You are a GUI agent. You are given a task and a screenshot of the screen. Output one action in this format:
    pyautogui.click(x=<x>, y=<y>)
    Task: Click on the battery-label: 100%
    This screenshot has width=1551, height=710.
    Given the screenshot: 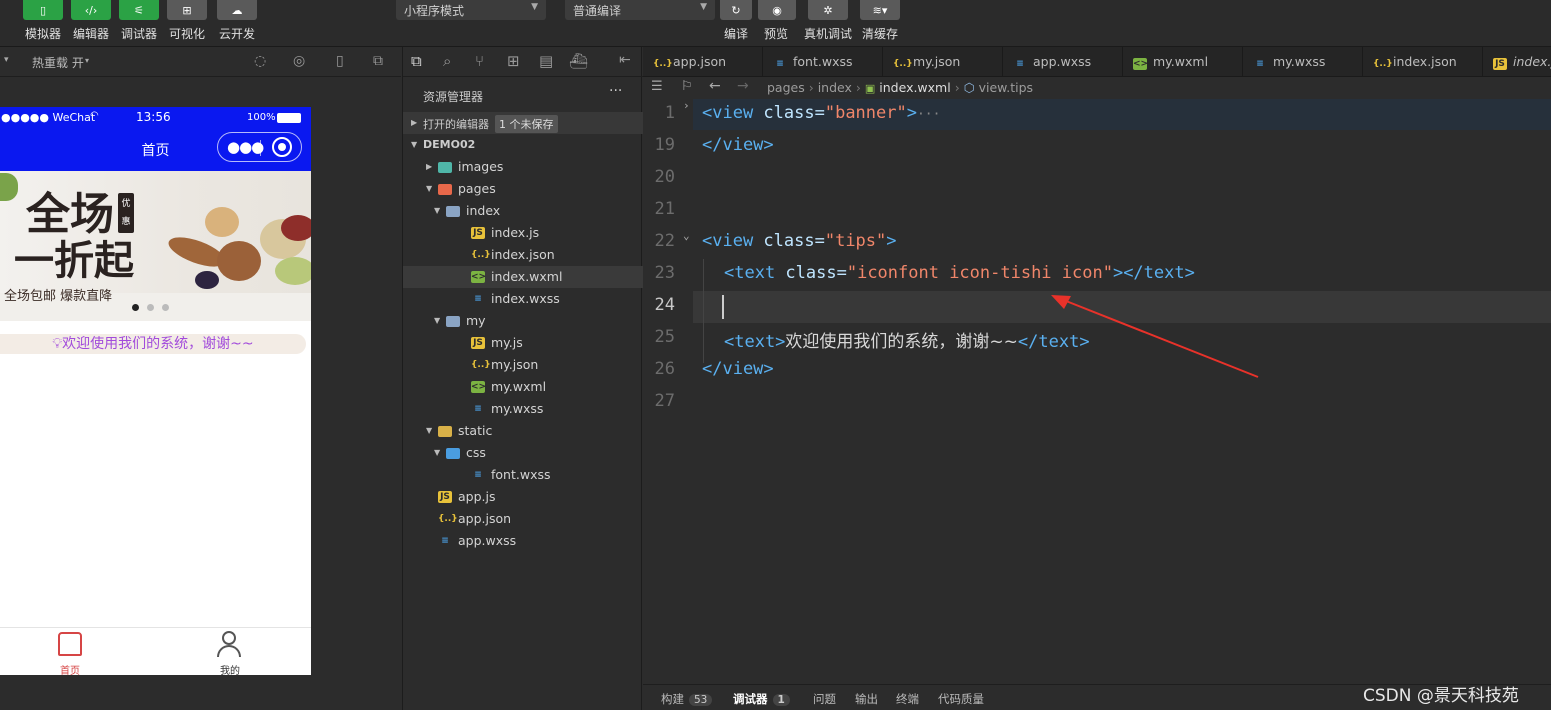 What is the action you would take?
    pyautogui.click(x=261, y=117)
    